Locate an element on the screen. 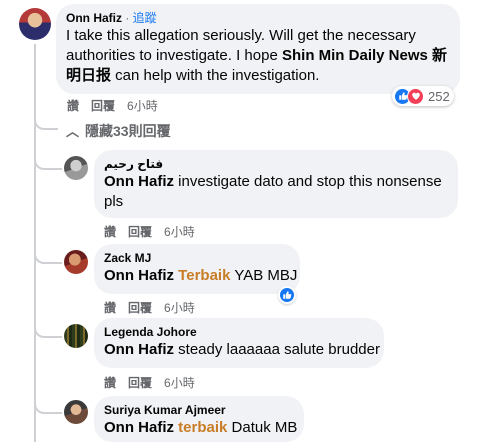 The width and height of the screenshot is (497, 442). reply-text: Onn Hafiz Terbaik YAB MBJ is located at coordinates (200, 276).